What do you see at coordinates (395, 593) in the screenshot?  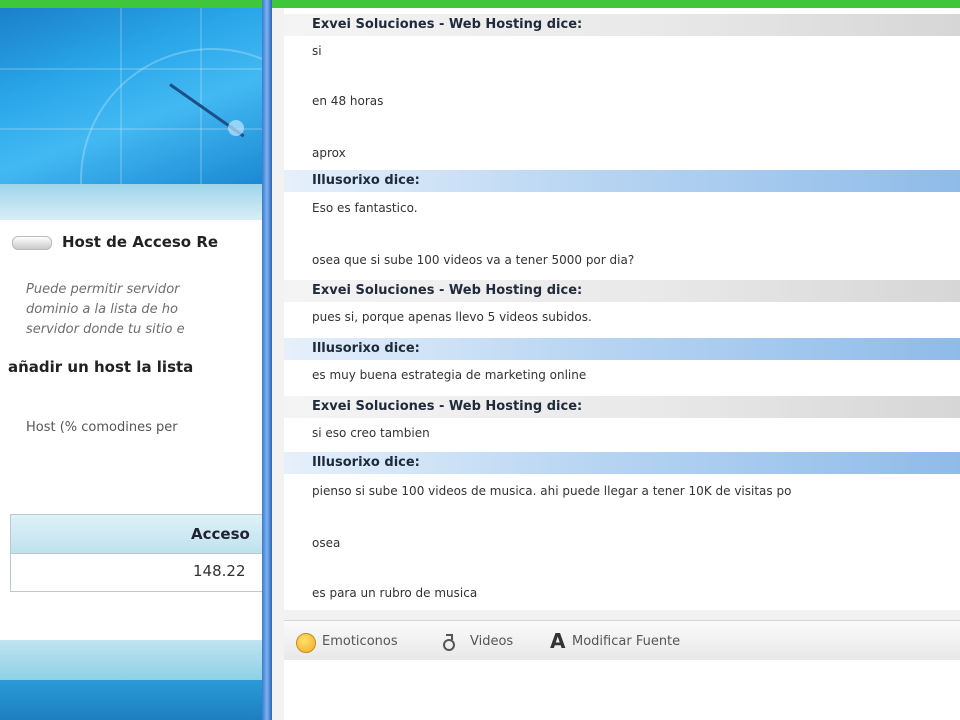 I see `message-text: es para un rubro de musica` at bounding box center [395, 593].